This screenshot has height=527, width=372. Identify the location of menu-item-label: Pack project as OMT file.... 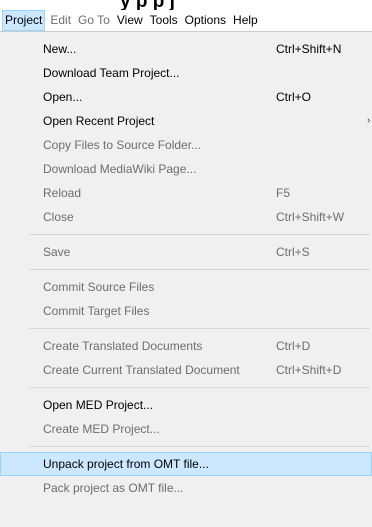
(113, 488).